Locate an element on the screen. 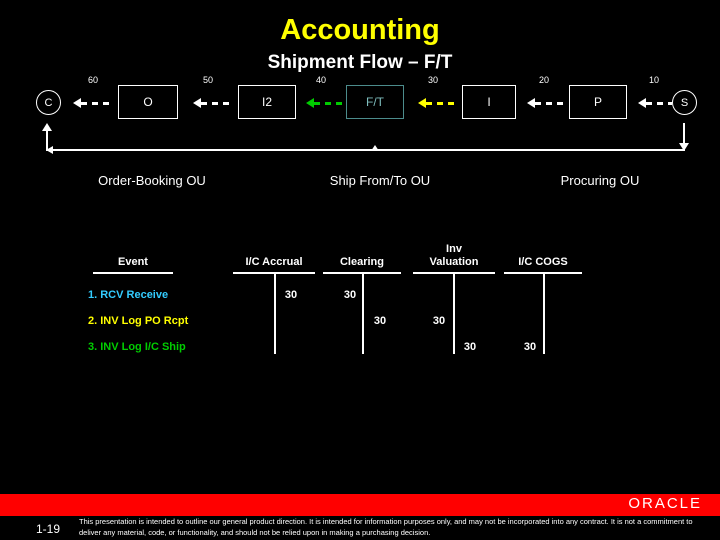 The height and width of the screenshot is (540, 720). slide-title: Accounting is located at coordinates (360, 30).